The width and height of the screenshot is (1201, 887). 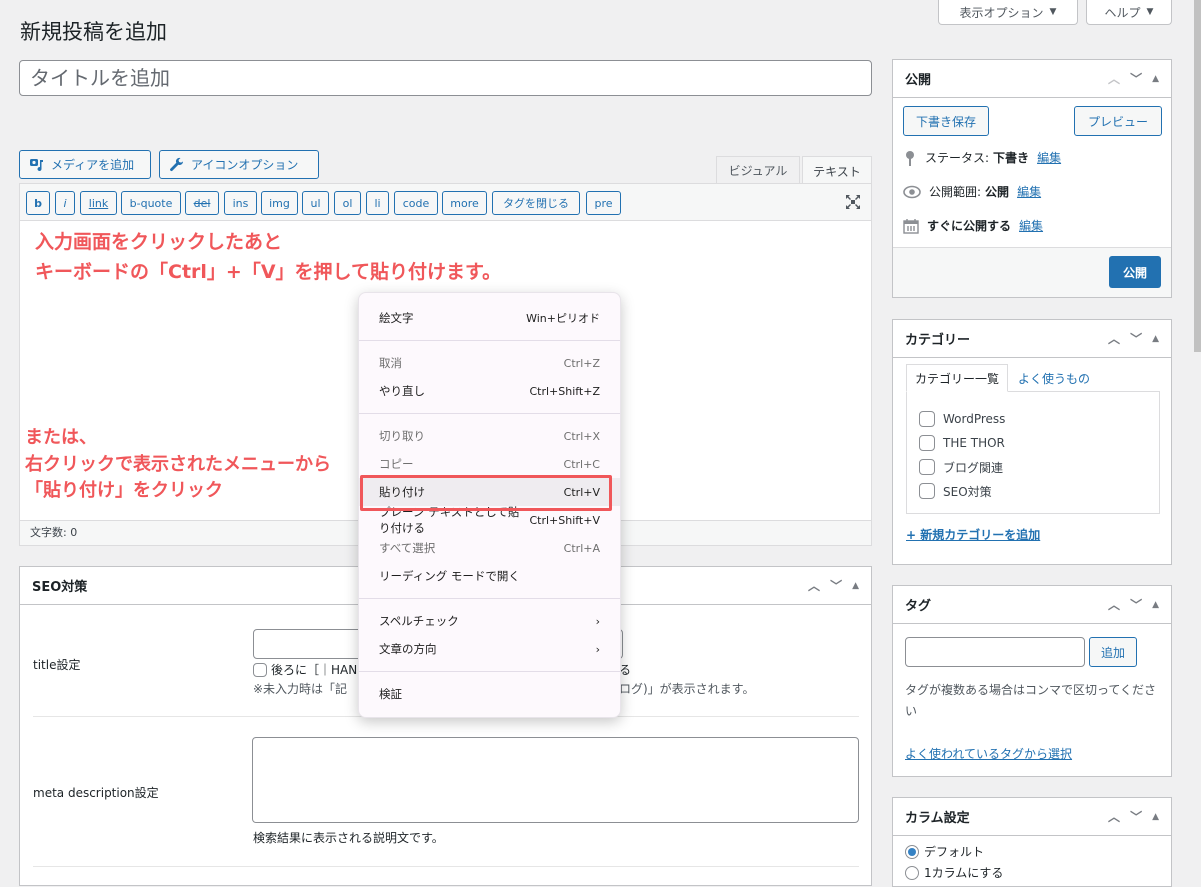 I want to click on category-label: ブログ関連, so click(x=973, y=467).